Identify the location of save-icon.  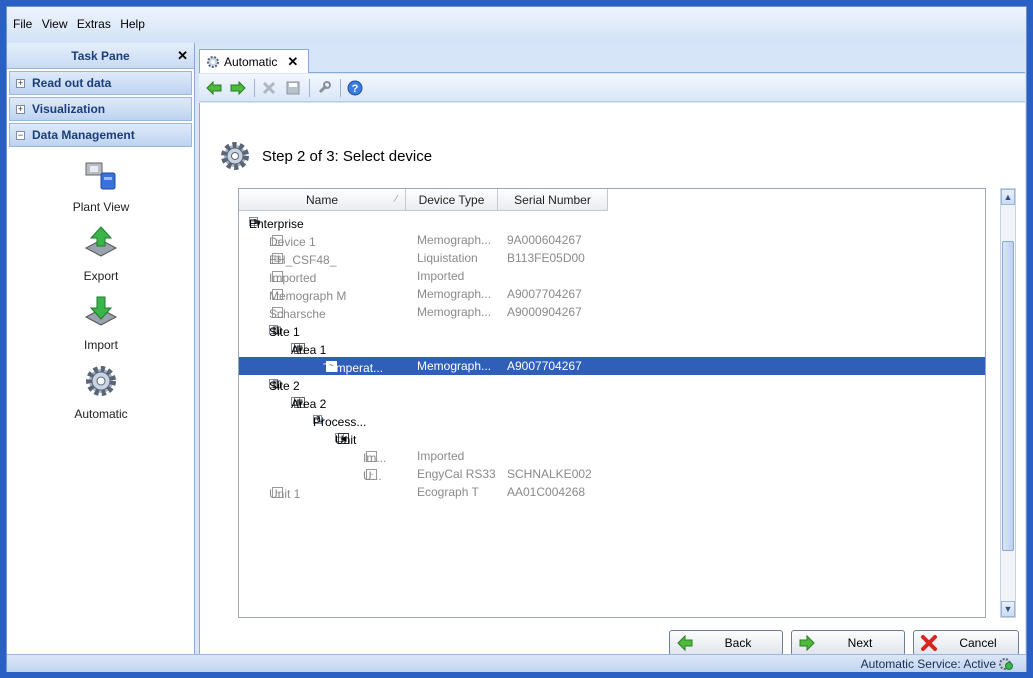
(293, 87).